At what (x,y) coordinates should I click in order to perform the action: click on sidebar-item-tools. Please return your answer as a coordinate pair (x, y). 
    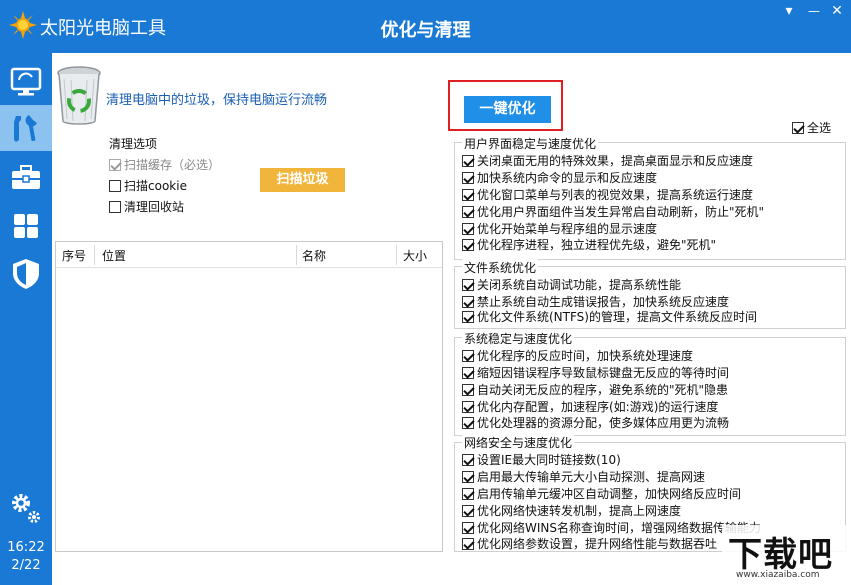
    Looking at the image, I should click on (26, 128).